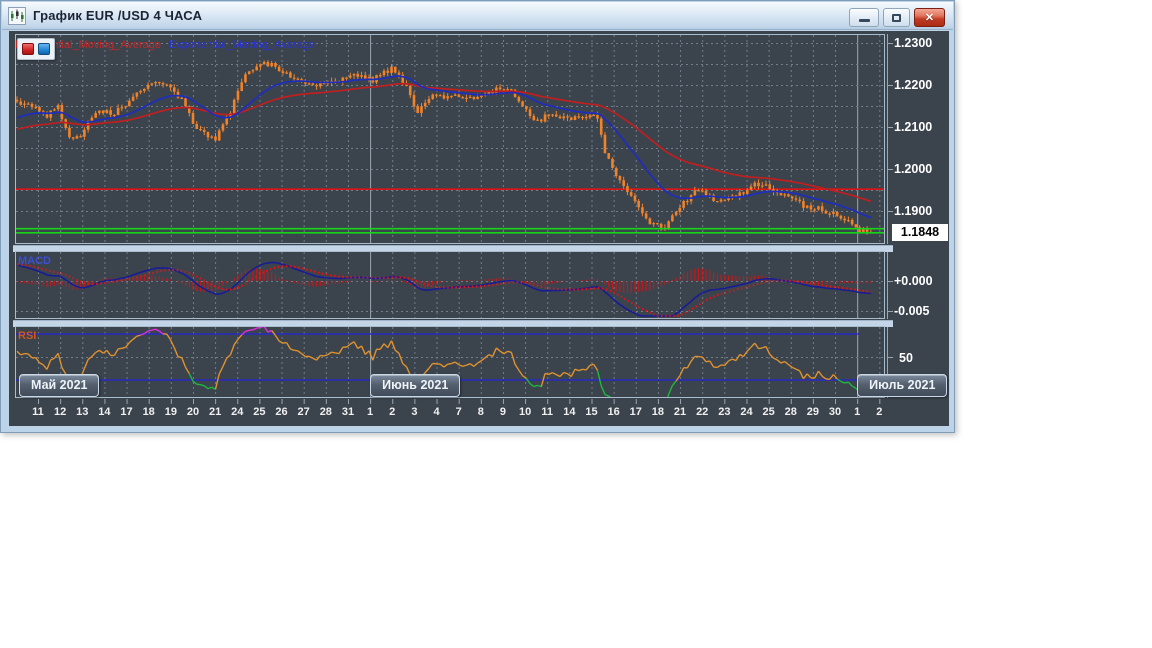 Image resolution: width=1152 pixels, height=648 pixels. What do you see at coordinates (34, 261) in the screenshot?
I see `macd-label: MACD` at bounding box center [34, 261].